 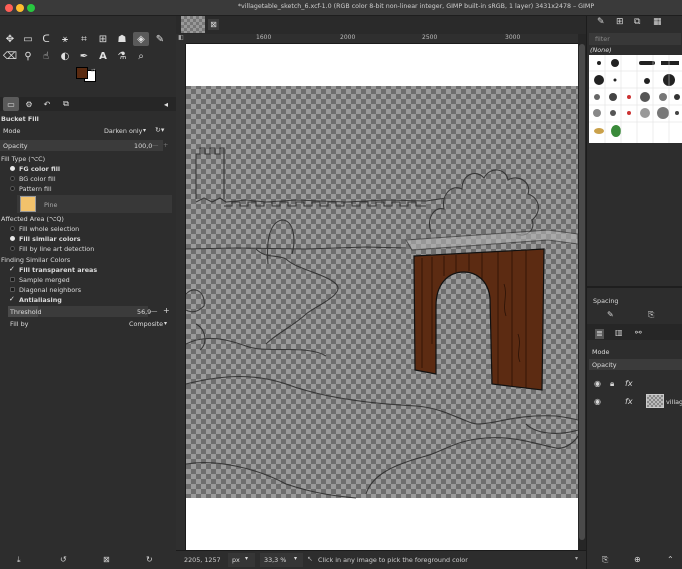 What do you see at coordinates (12, 299) in the screenshot?
I see `checkbox-antialiasing: ✓` at bounding box center [12, 299].